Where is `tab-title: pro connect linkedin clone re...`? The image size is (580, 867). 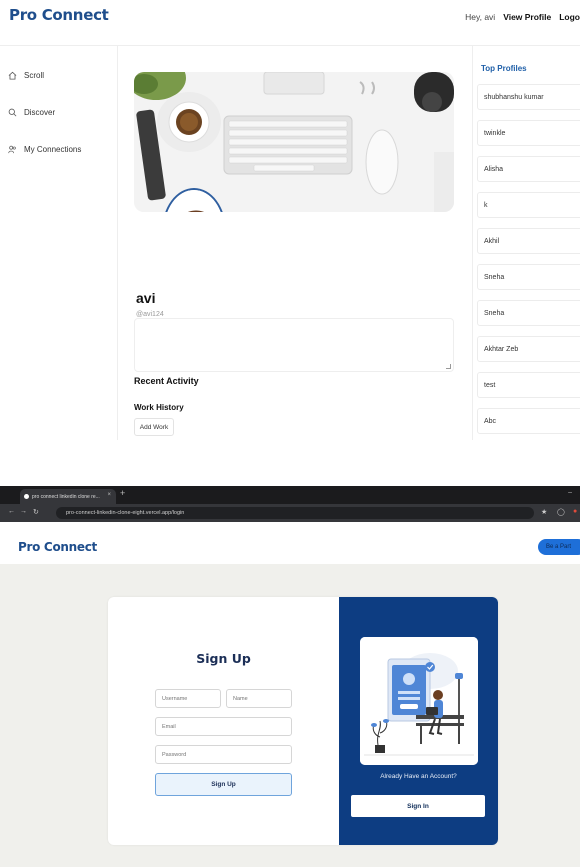
tab-title: pro connect linkedin clone re... is located at coordinates (66, 496).